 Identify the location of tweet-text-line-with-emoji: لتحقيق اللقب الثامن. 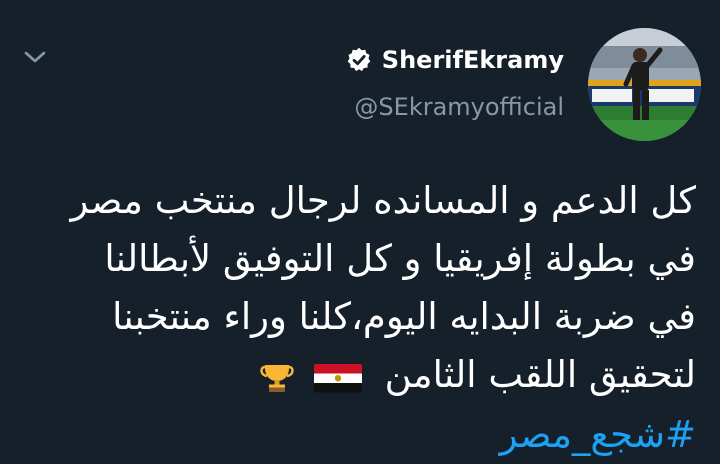
(356, 376).